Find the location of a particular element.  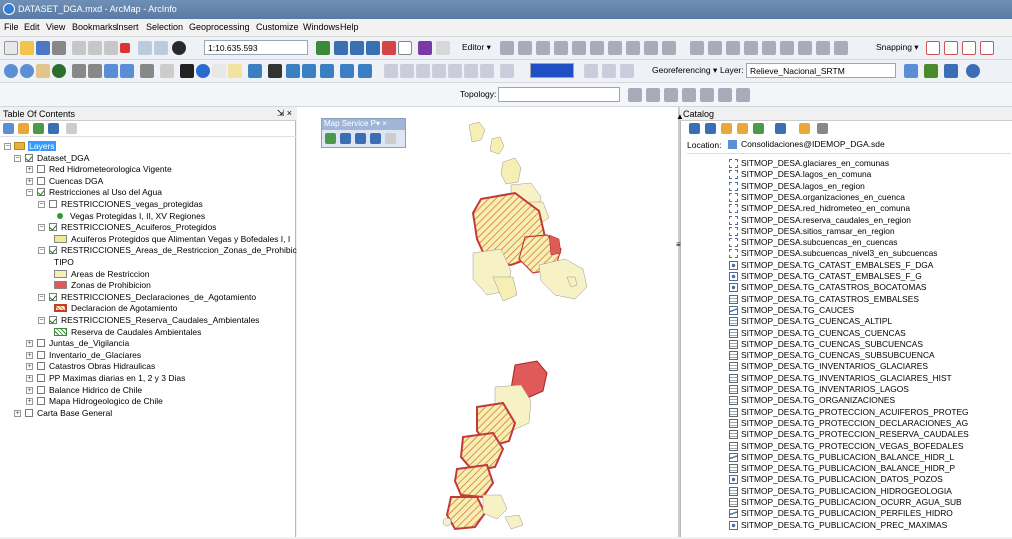

open-folder-icon is located at coordinates (27, 48).